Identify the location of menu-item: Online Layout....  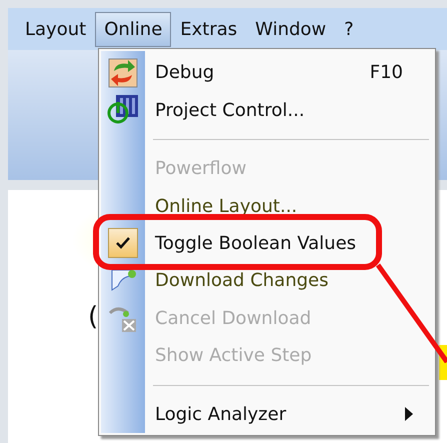
(267, 206).